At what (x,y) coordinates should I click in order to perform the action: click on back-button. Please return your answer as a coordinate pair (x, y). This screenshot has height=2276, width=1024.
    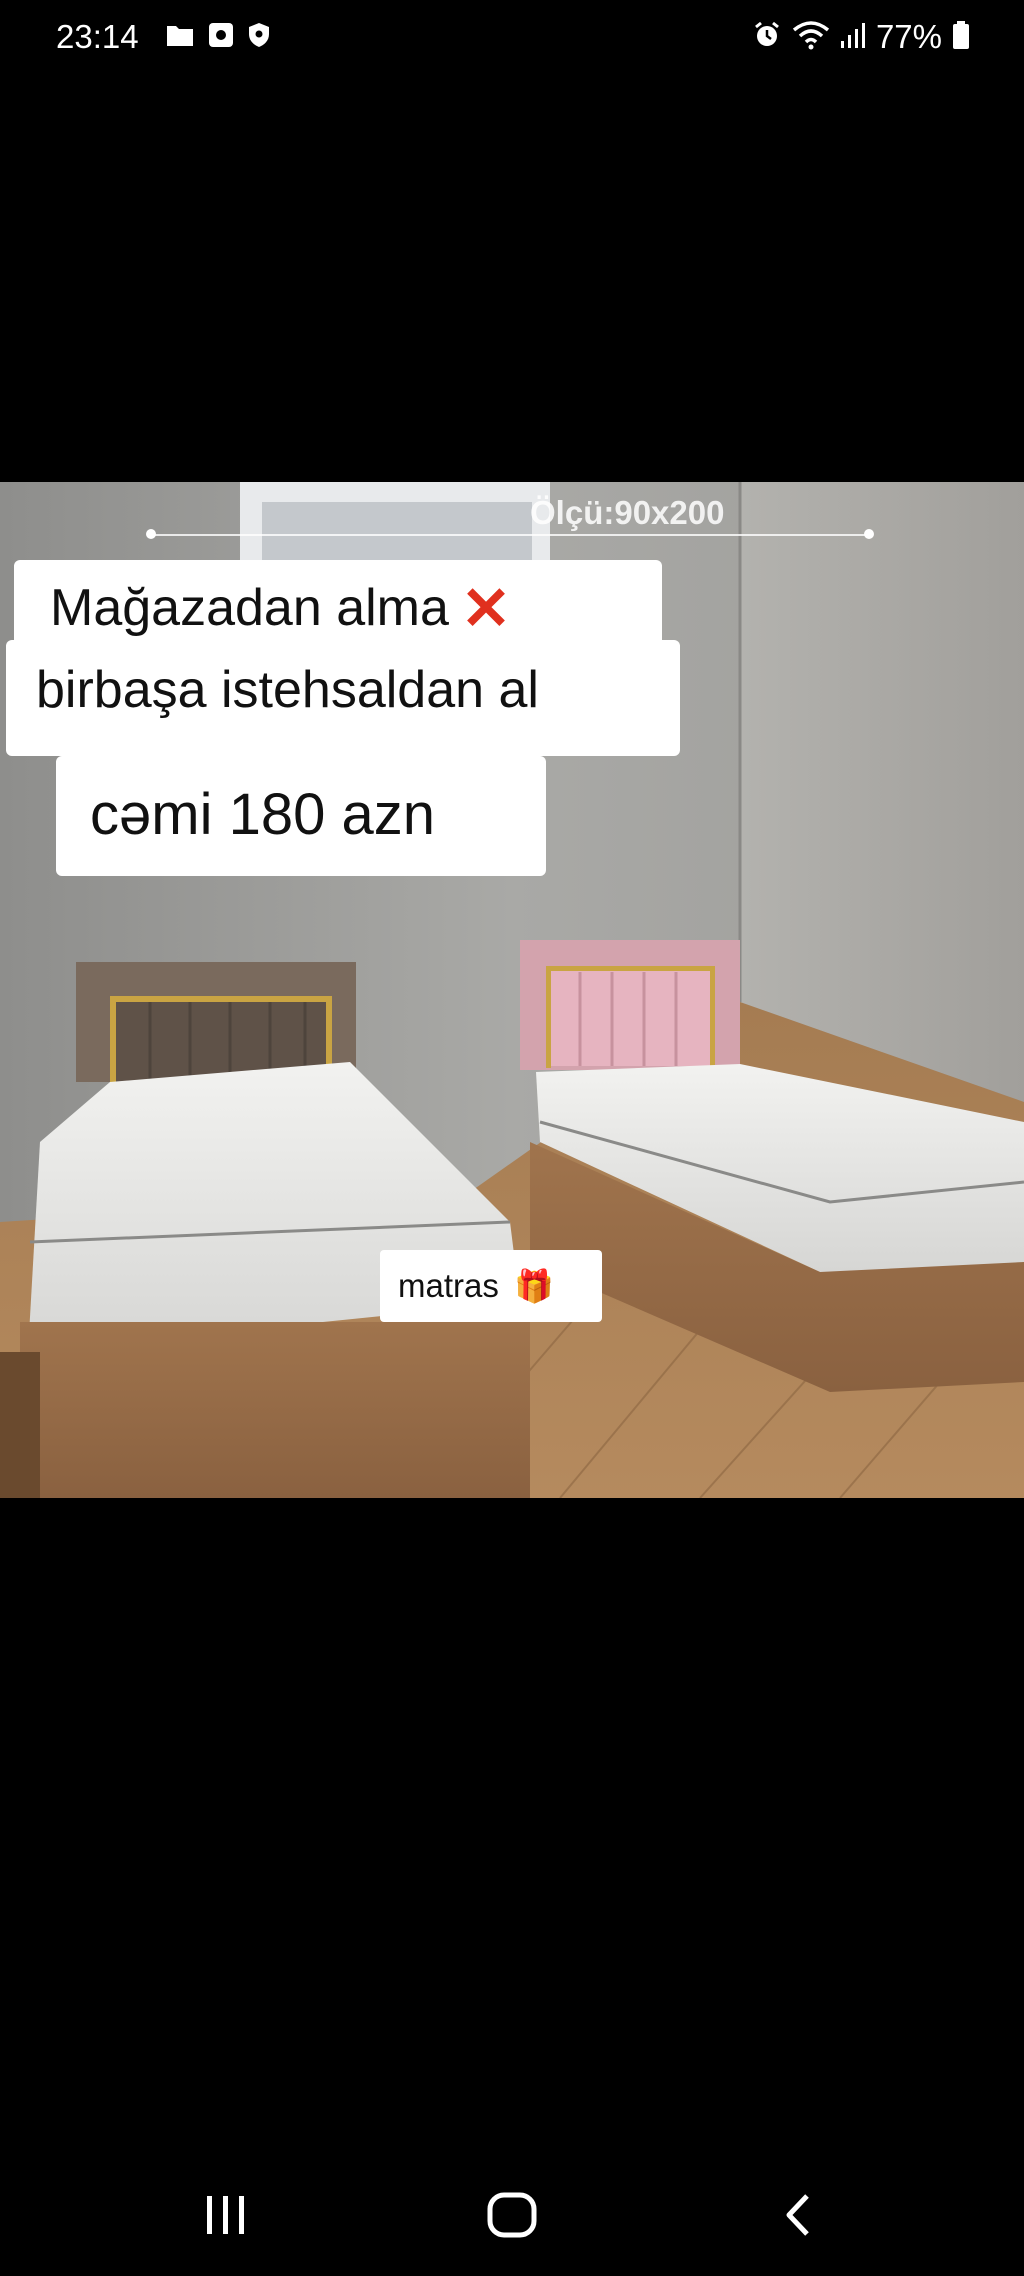
    Looking at the image, I should click on (798, 2215).